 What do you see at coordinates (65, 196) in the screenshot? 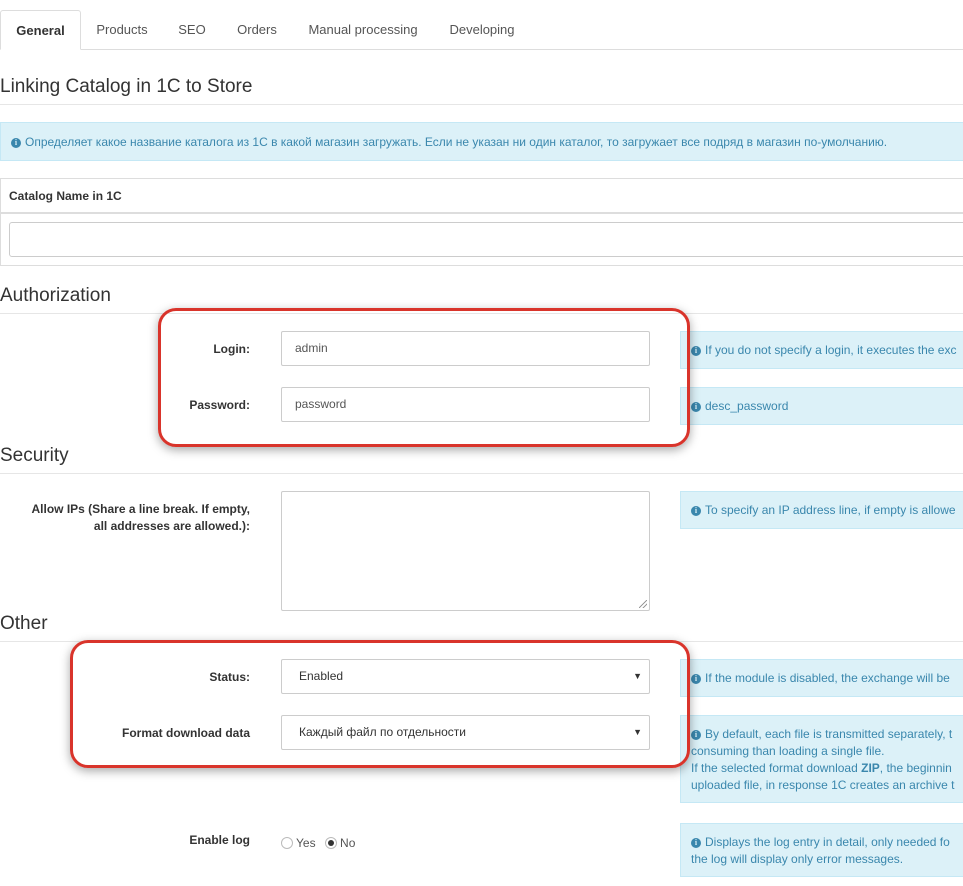
I see `column-header-catalog-name: Catalog Name in 1C` at bounding box center [65, 196].